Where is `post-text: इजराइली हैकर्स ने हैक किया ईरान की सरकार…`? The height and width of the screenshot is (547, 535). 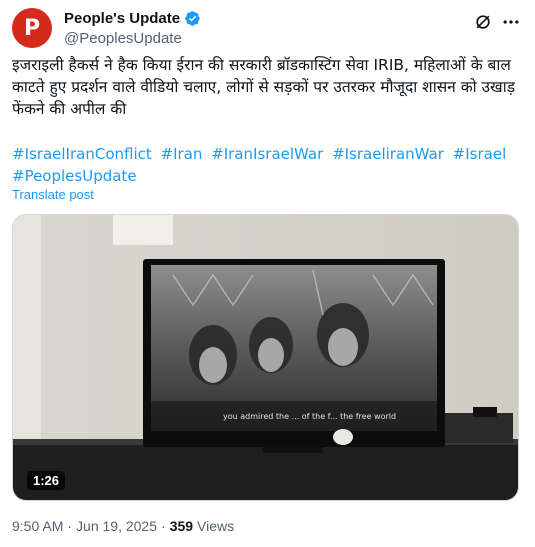
post-text: इजराइली हैकर्स ने हैक किया ईरान की सरकार… is located at coordinates (264, 87).